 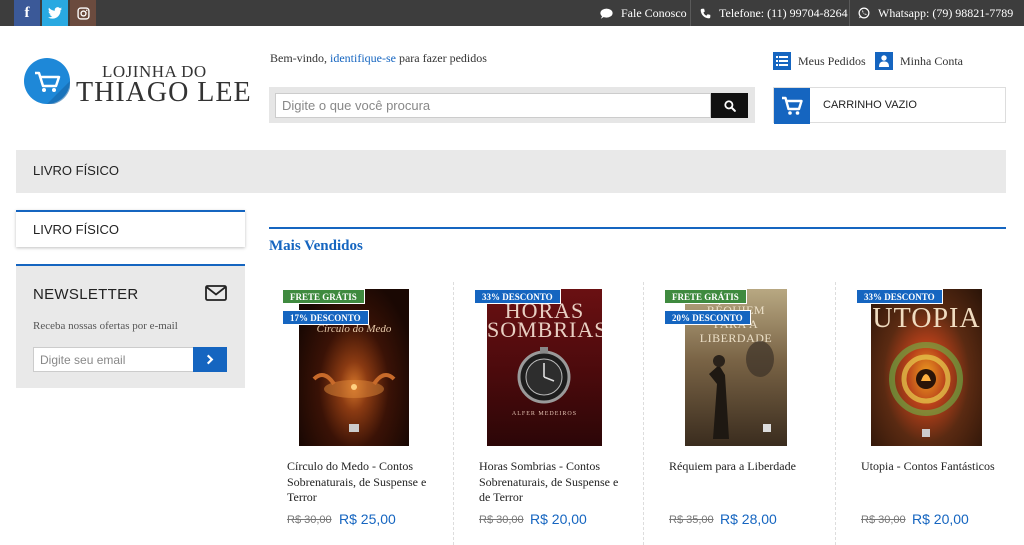 I want to click on product-old-price: R$ 35,00, so click(x=691, y=520).